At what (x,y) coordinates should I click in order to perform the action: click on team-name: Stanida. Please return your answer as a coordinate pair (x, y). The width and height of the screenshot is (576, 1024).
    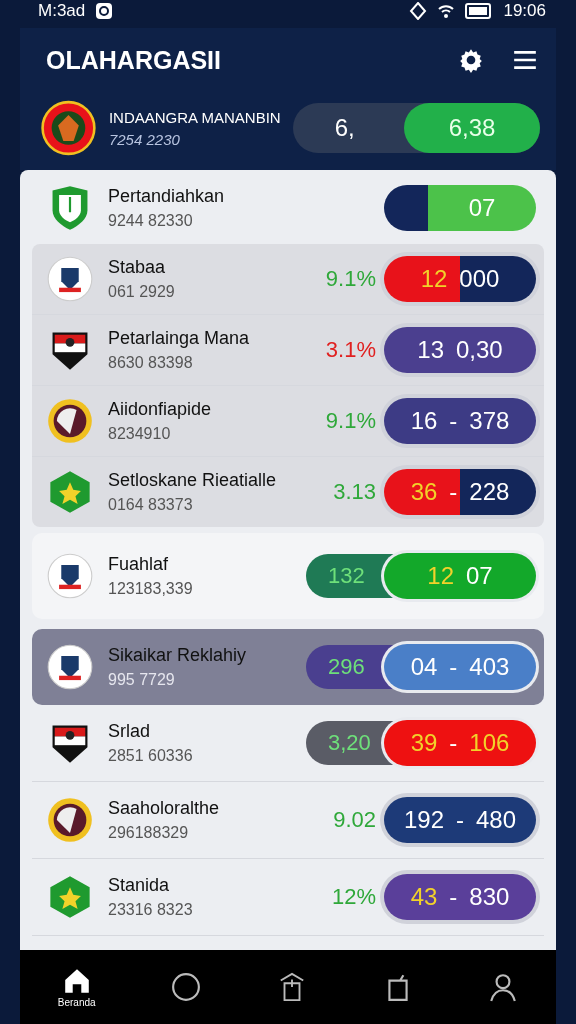
    Looking at the image, I should click on (139, 885).